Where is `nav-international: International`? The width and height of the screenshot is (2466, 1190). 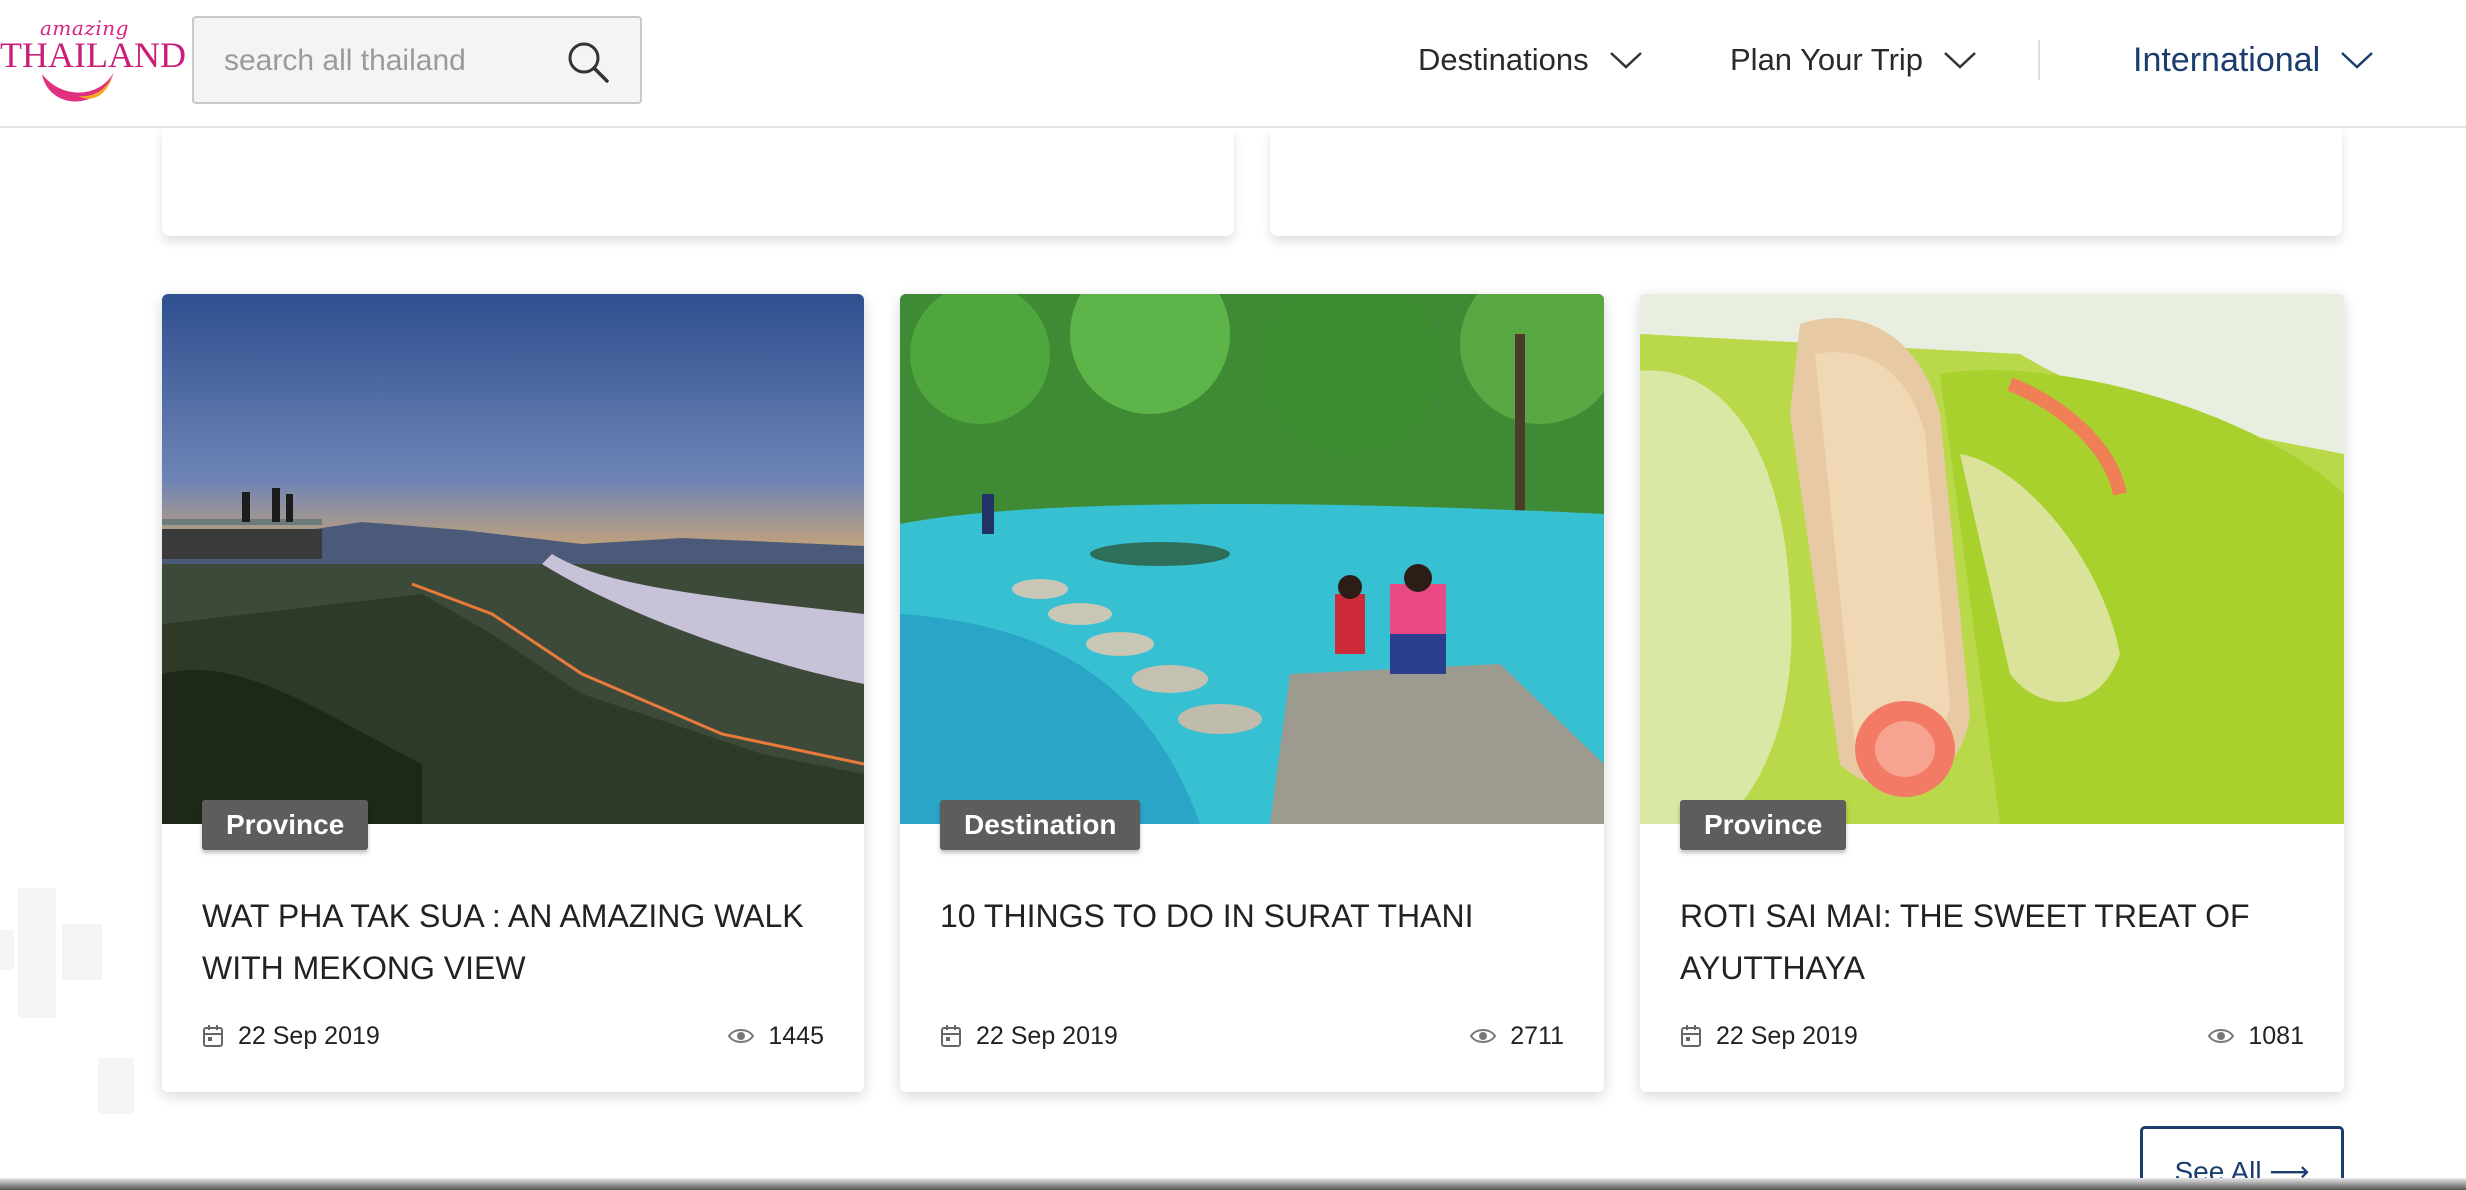
nav-international: International is located at coordinates (2253, 60).